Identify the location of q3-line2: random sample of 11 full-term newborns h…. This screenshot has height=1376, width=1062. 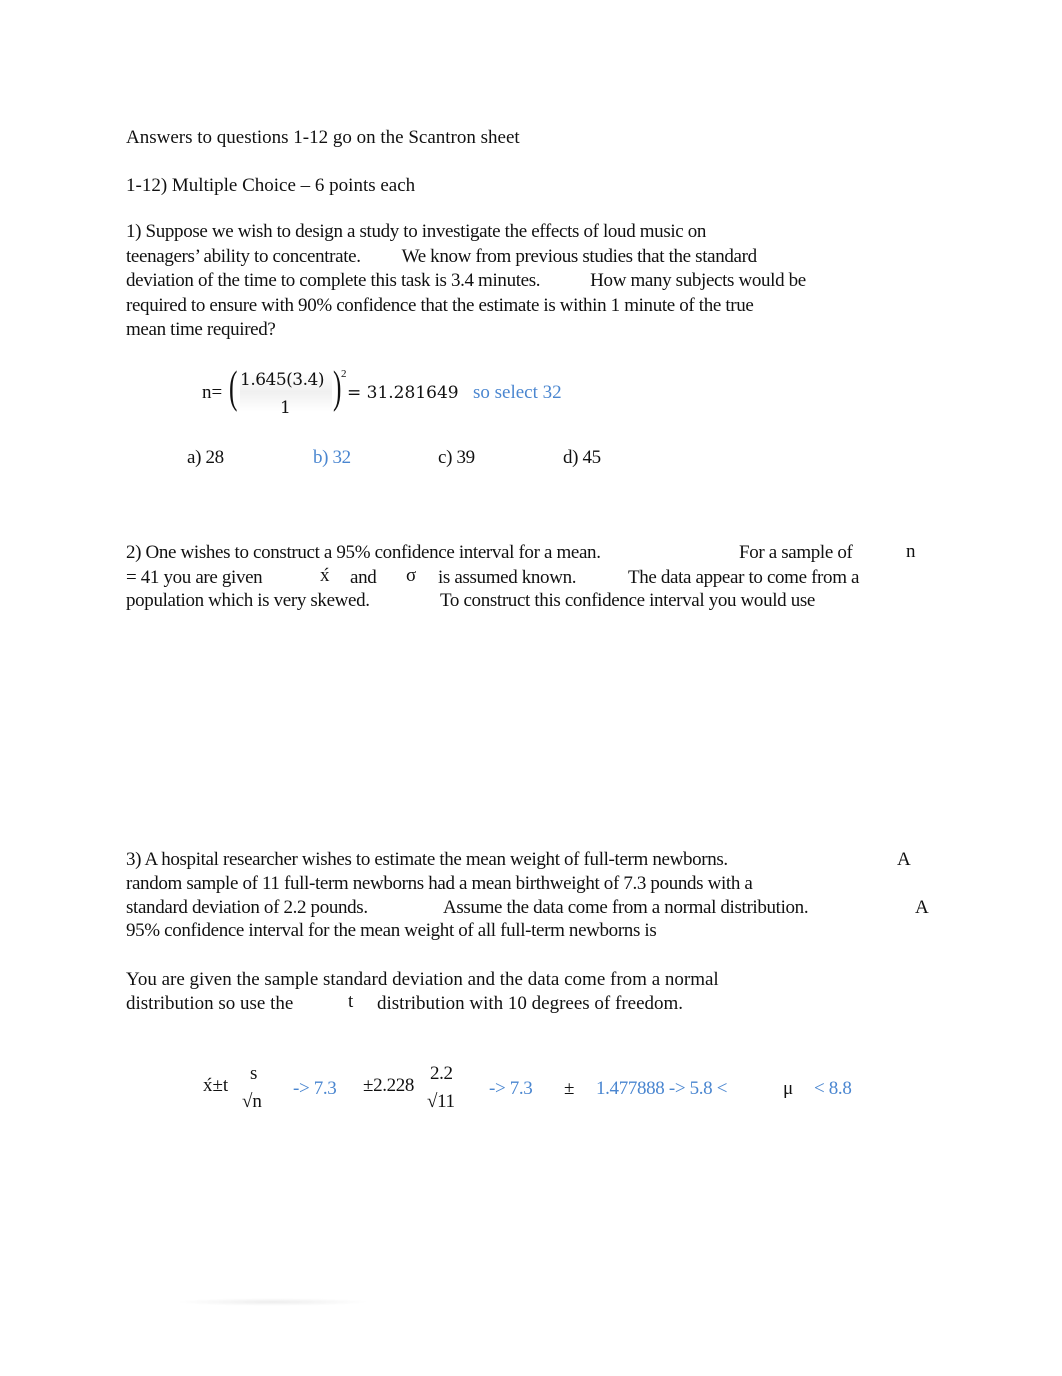
(439, 883).